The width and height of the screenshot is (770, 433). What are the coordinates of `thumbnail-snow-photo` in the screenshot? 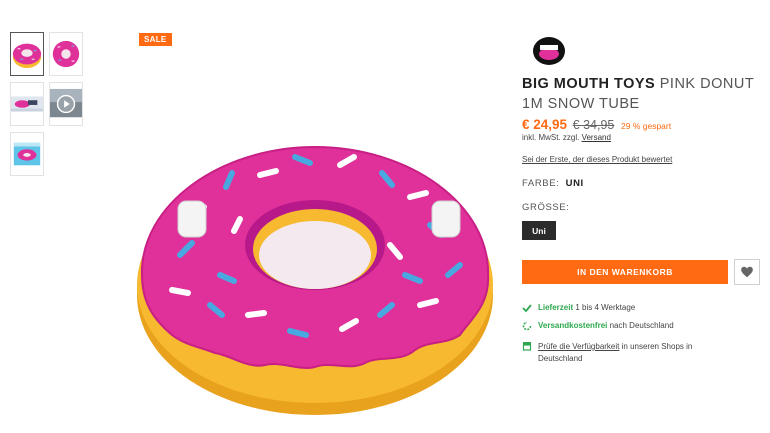 It's located at (27, 104).